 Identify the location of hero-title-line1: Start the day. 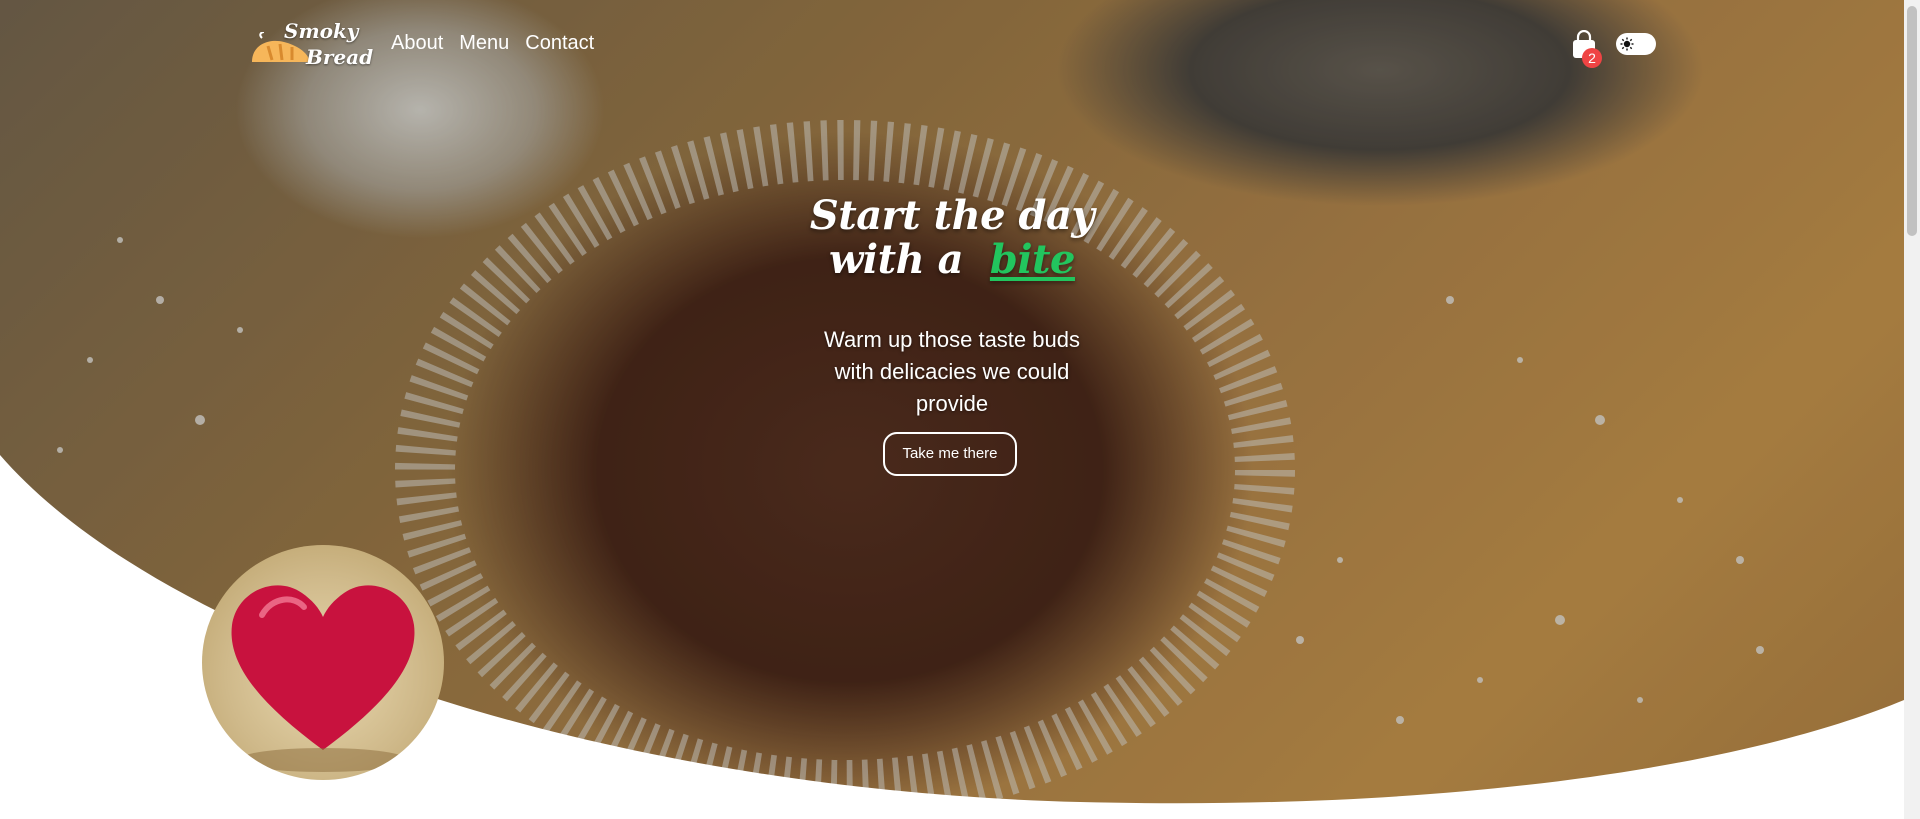
(952, 215).